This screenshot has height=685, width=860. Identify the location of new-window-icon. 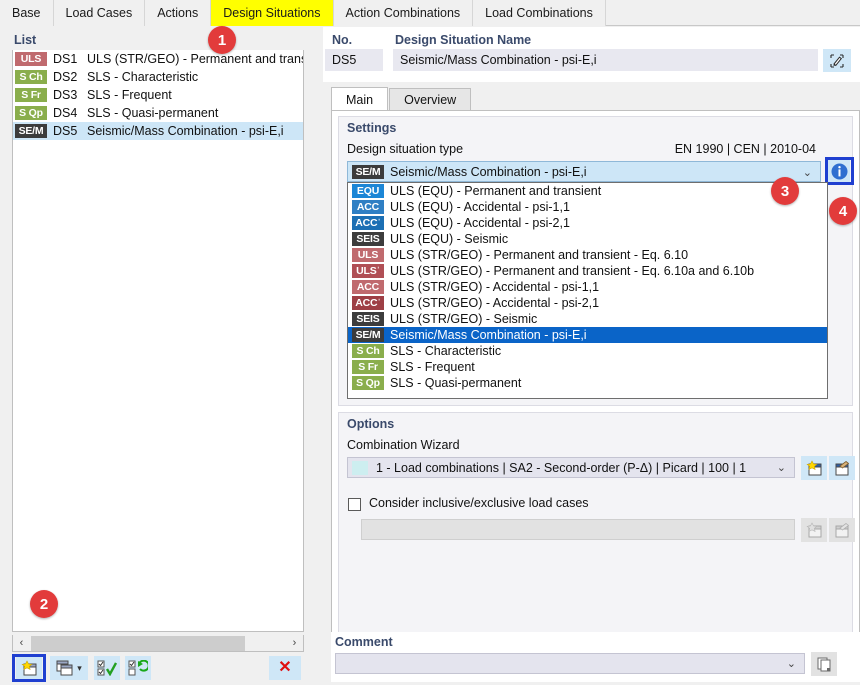
(814, 468).